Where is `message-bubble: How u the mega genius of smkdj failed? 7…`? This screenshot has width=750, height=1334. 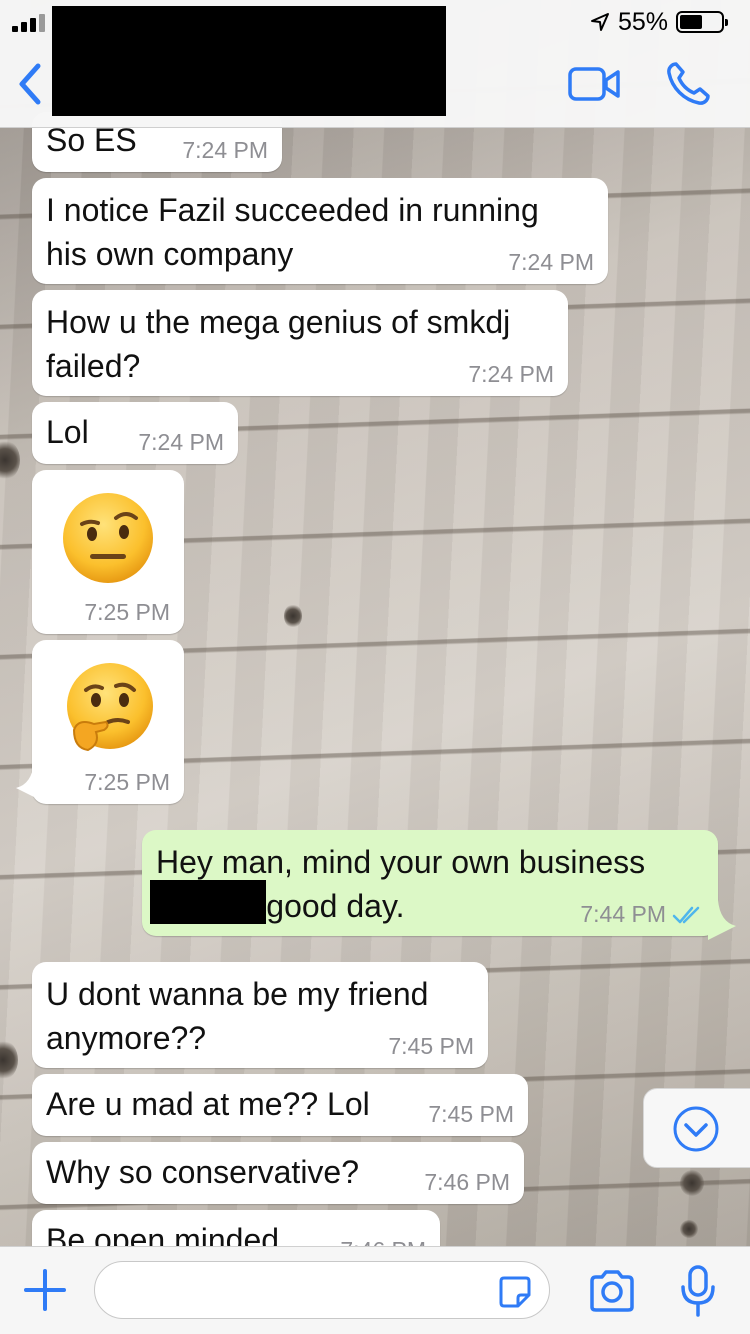 message-bubble: How u the mega genius of smkdj failed? 7… is located at coordinates (300, 343).